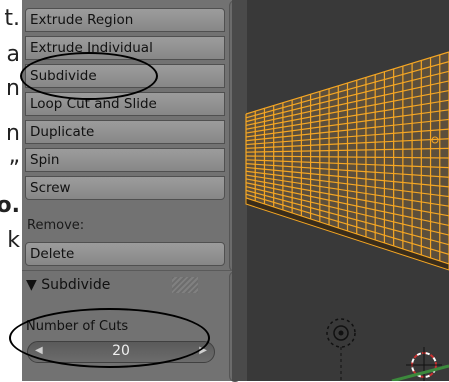 The image size is (449, 382). I want to click on delete-button: Delete, so click(125, 254).